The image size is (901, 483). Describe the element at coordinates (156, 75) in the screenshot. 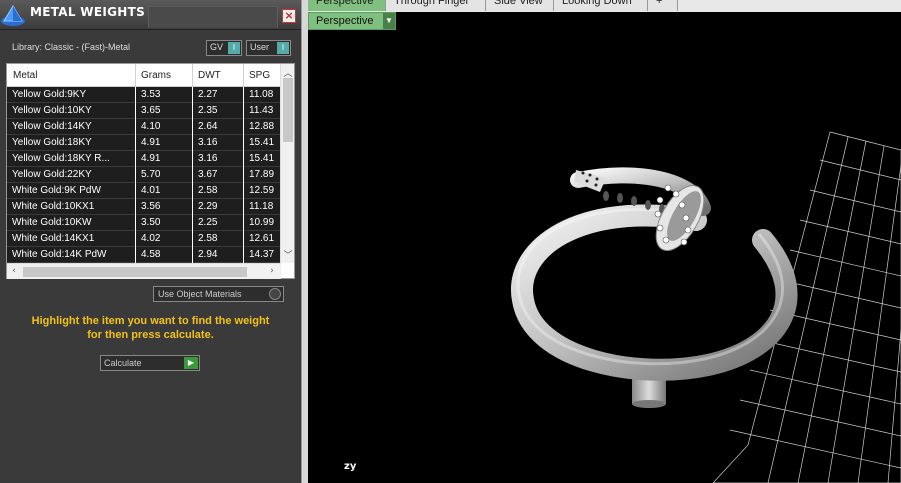

I see `col-header-grams: Grams` at that location.